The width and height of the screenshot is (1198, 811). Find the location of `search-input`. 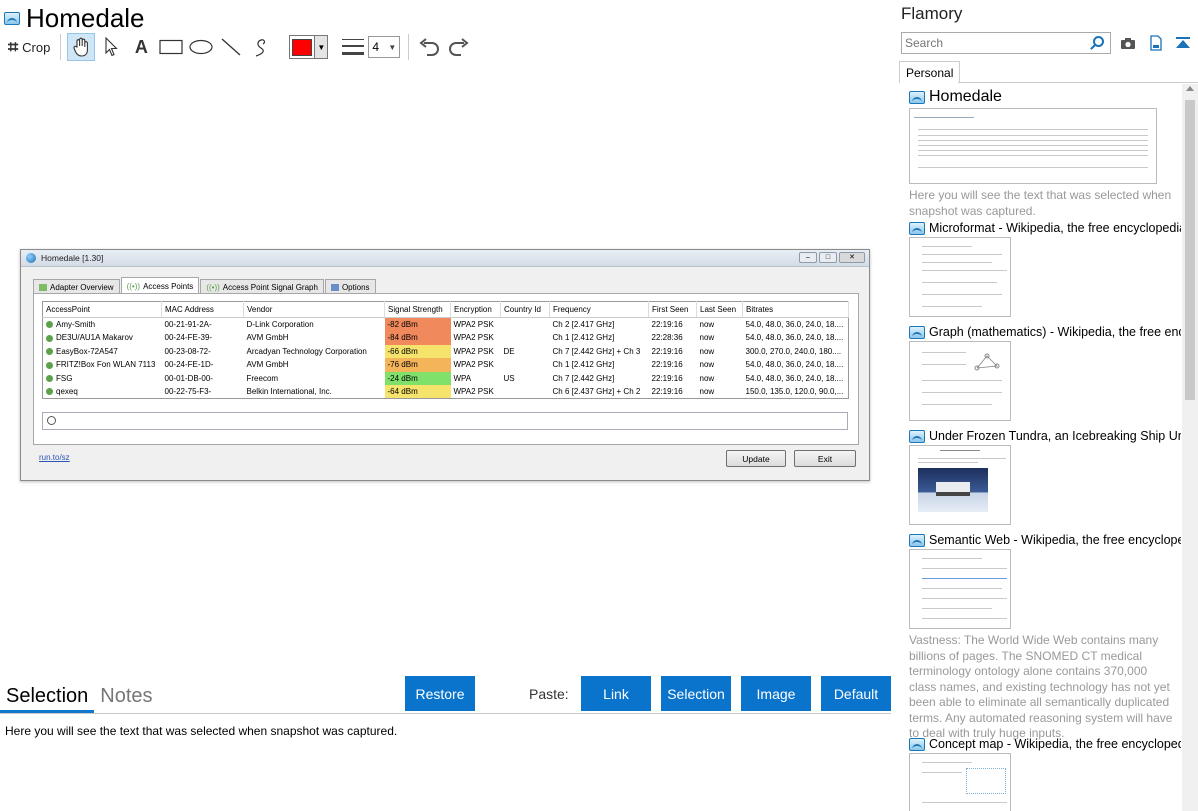

search-input is located at coordinates (992, 43).